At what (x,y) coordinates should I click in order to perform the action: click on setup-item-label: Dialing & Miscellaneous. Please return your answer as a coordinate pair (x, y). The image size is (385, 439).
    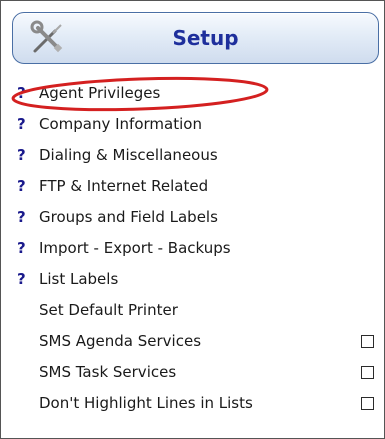
    Looking at the image, I should click on (128, 155).